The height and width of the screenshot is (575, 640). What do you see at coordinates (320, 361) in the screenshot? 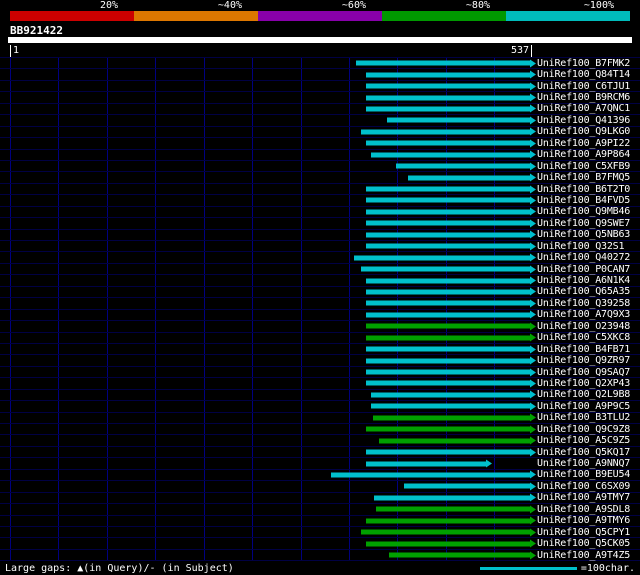
I see `hit-row: UniRef100_Q9ZR97` at bounding box center [320, 361].